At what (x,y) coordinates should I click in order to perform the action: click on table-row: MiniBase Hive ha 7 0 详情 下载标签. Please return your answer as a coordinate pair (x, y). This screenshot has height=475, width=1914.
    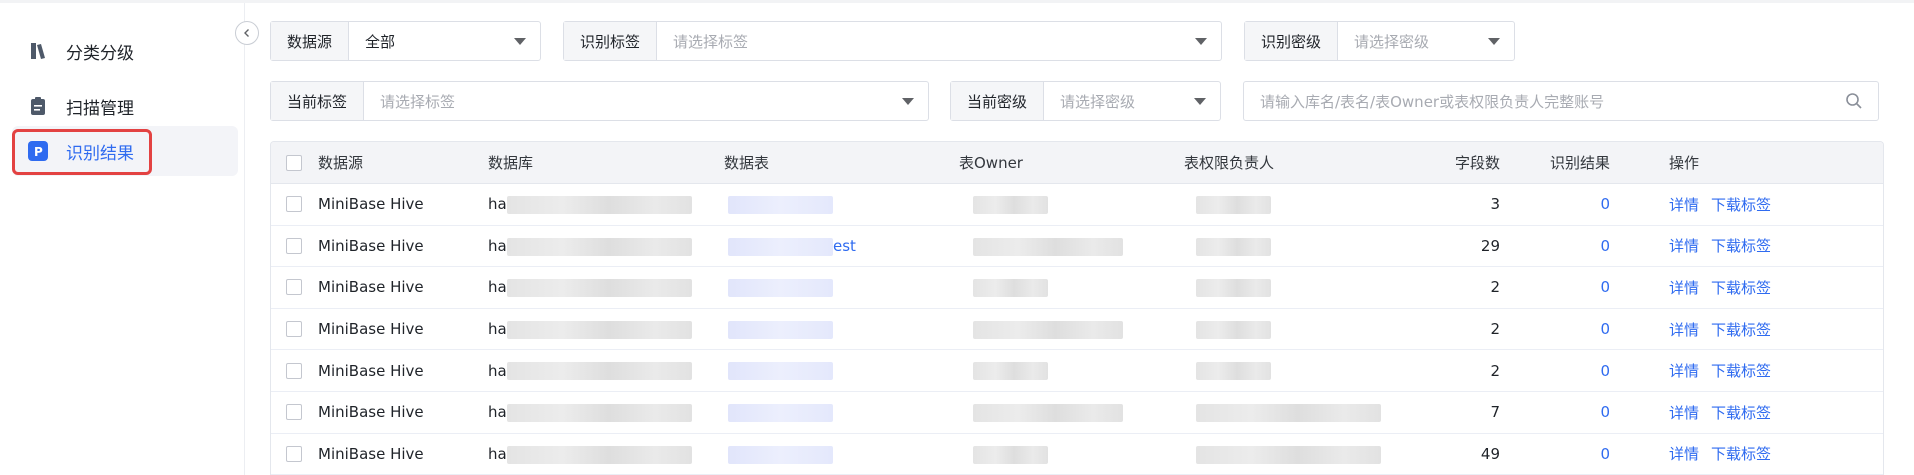
    Looking at the image, I should click on (1077, 413).